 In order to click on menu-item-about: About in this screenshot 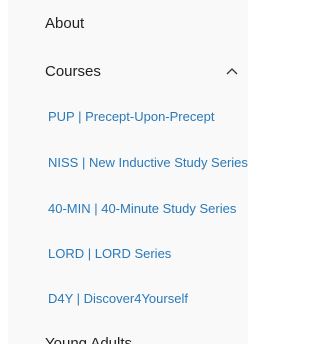, I will do `click(64, 23)`.